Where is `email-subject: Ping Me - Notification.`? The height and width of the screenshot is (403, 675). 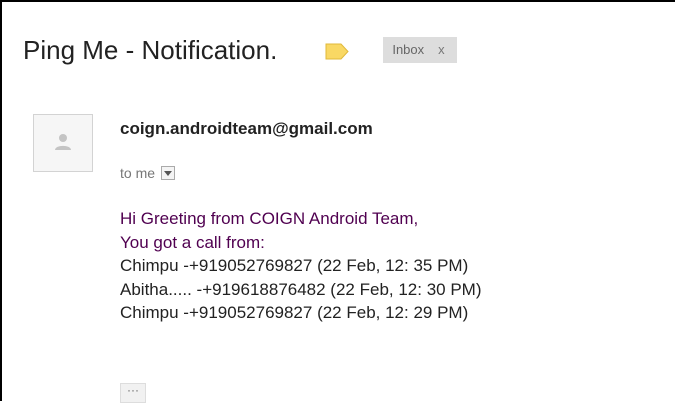
email-subject: Ping Me - Notification. is located at coordinates (150, 50).